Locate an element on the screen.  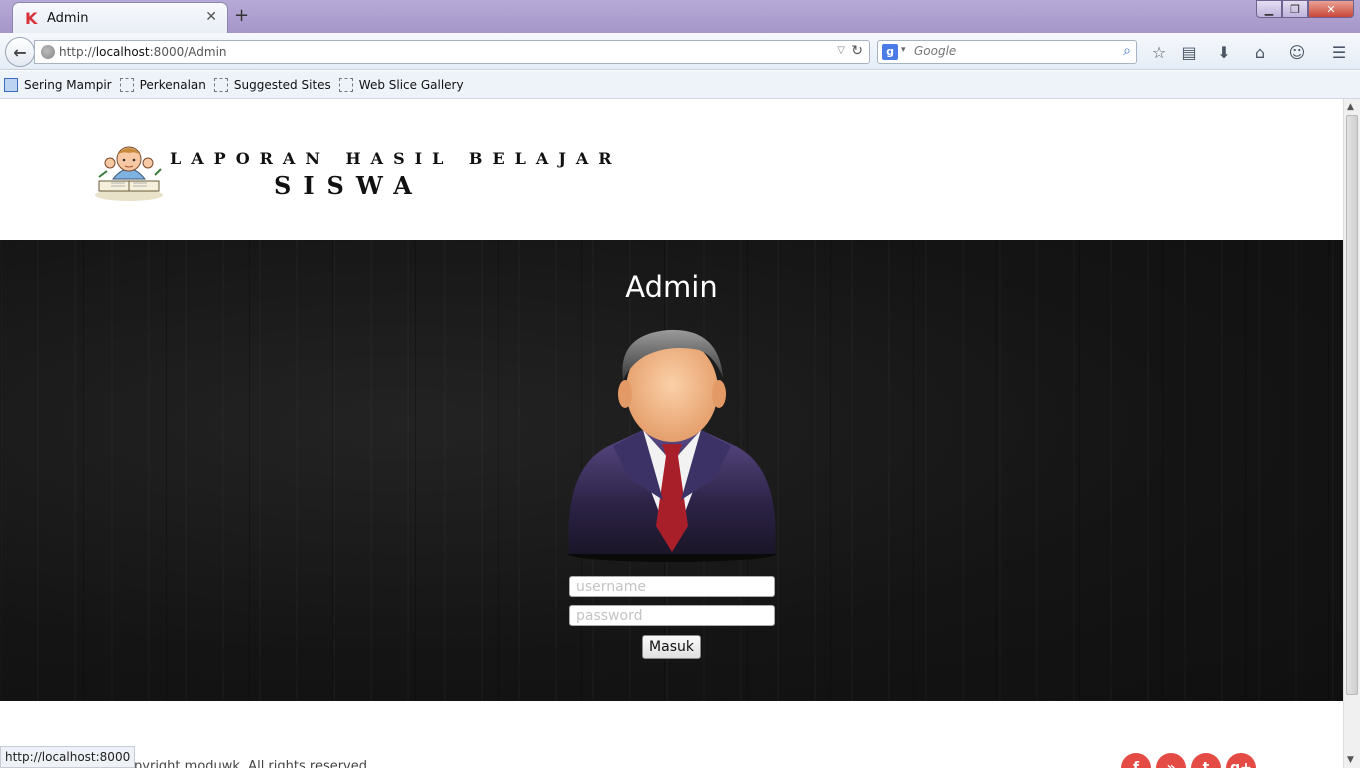
restore-icon: ❐ is located at coordinates (1295, 9).